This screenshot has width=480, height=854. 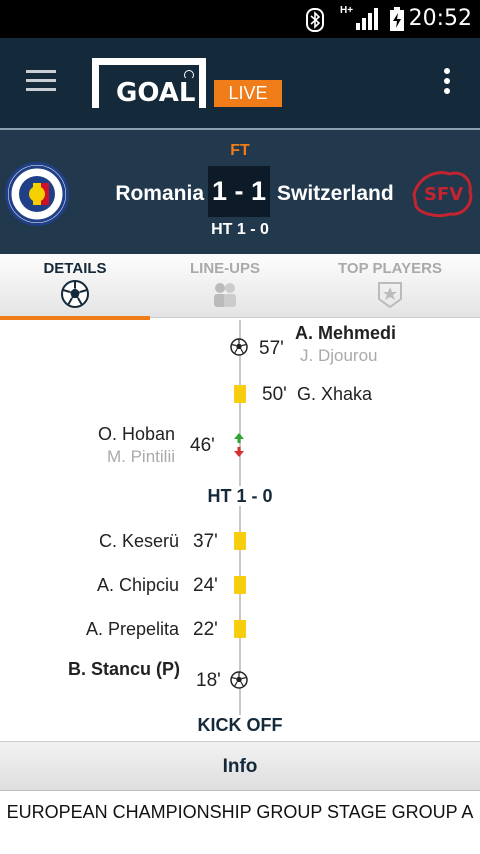 I want to click on event-minute: 57', so click(x=271, y=348).